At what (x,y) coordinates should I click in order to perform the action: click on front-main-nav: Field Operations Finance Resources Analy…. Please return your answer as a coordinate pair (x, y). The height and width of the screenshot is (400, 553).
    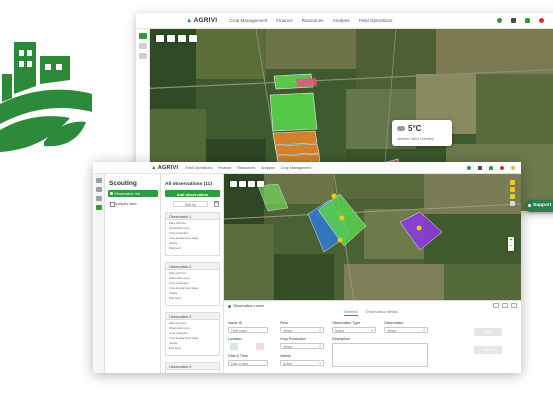
    Looking at the image, I should click on (248, 168).